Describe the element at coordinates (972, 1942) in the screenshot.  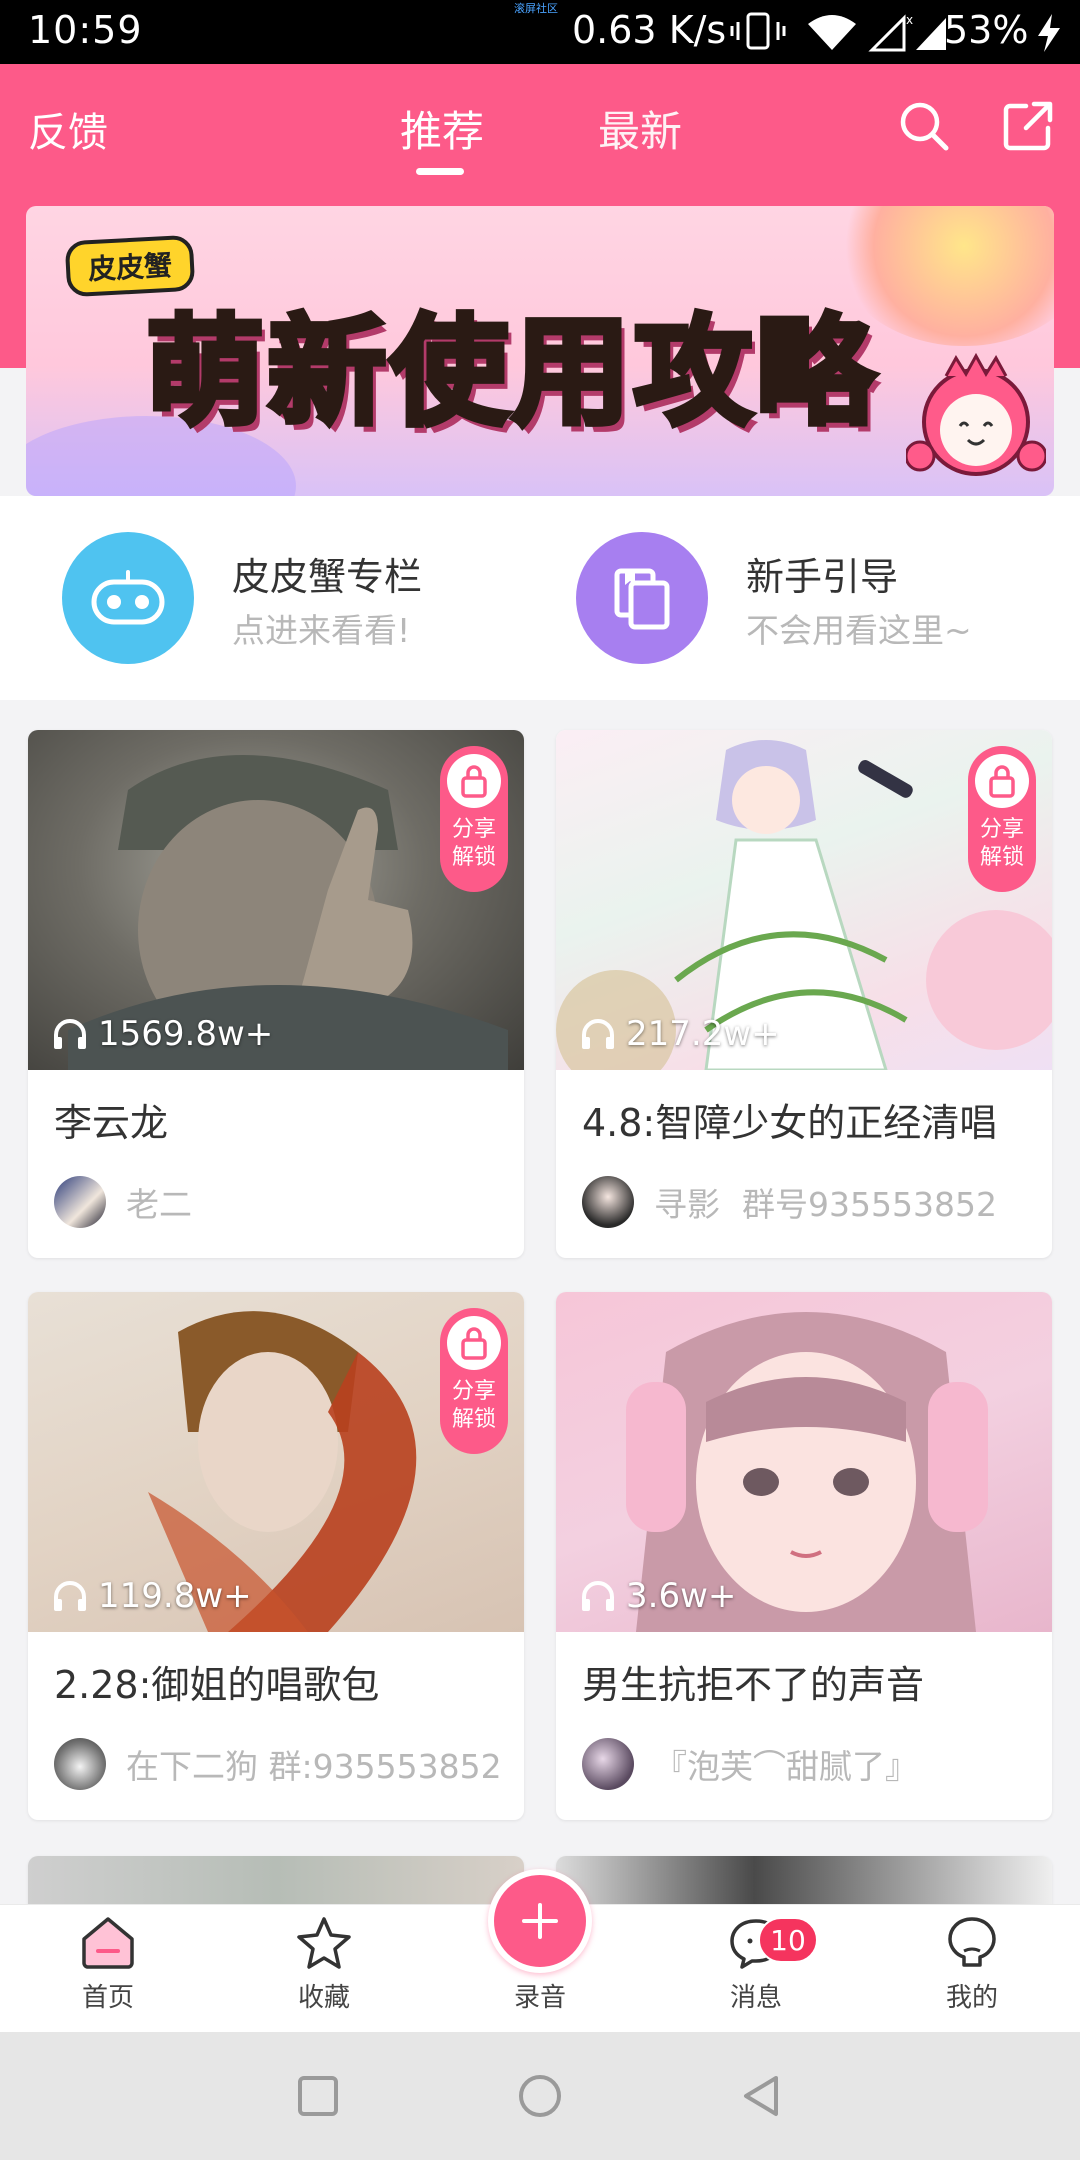
I see `user-icon` at that location.